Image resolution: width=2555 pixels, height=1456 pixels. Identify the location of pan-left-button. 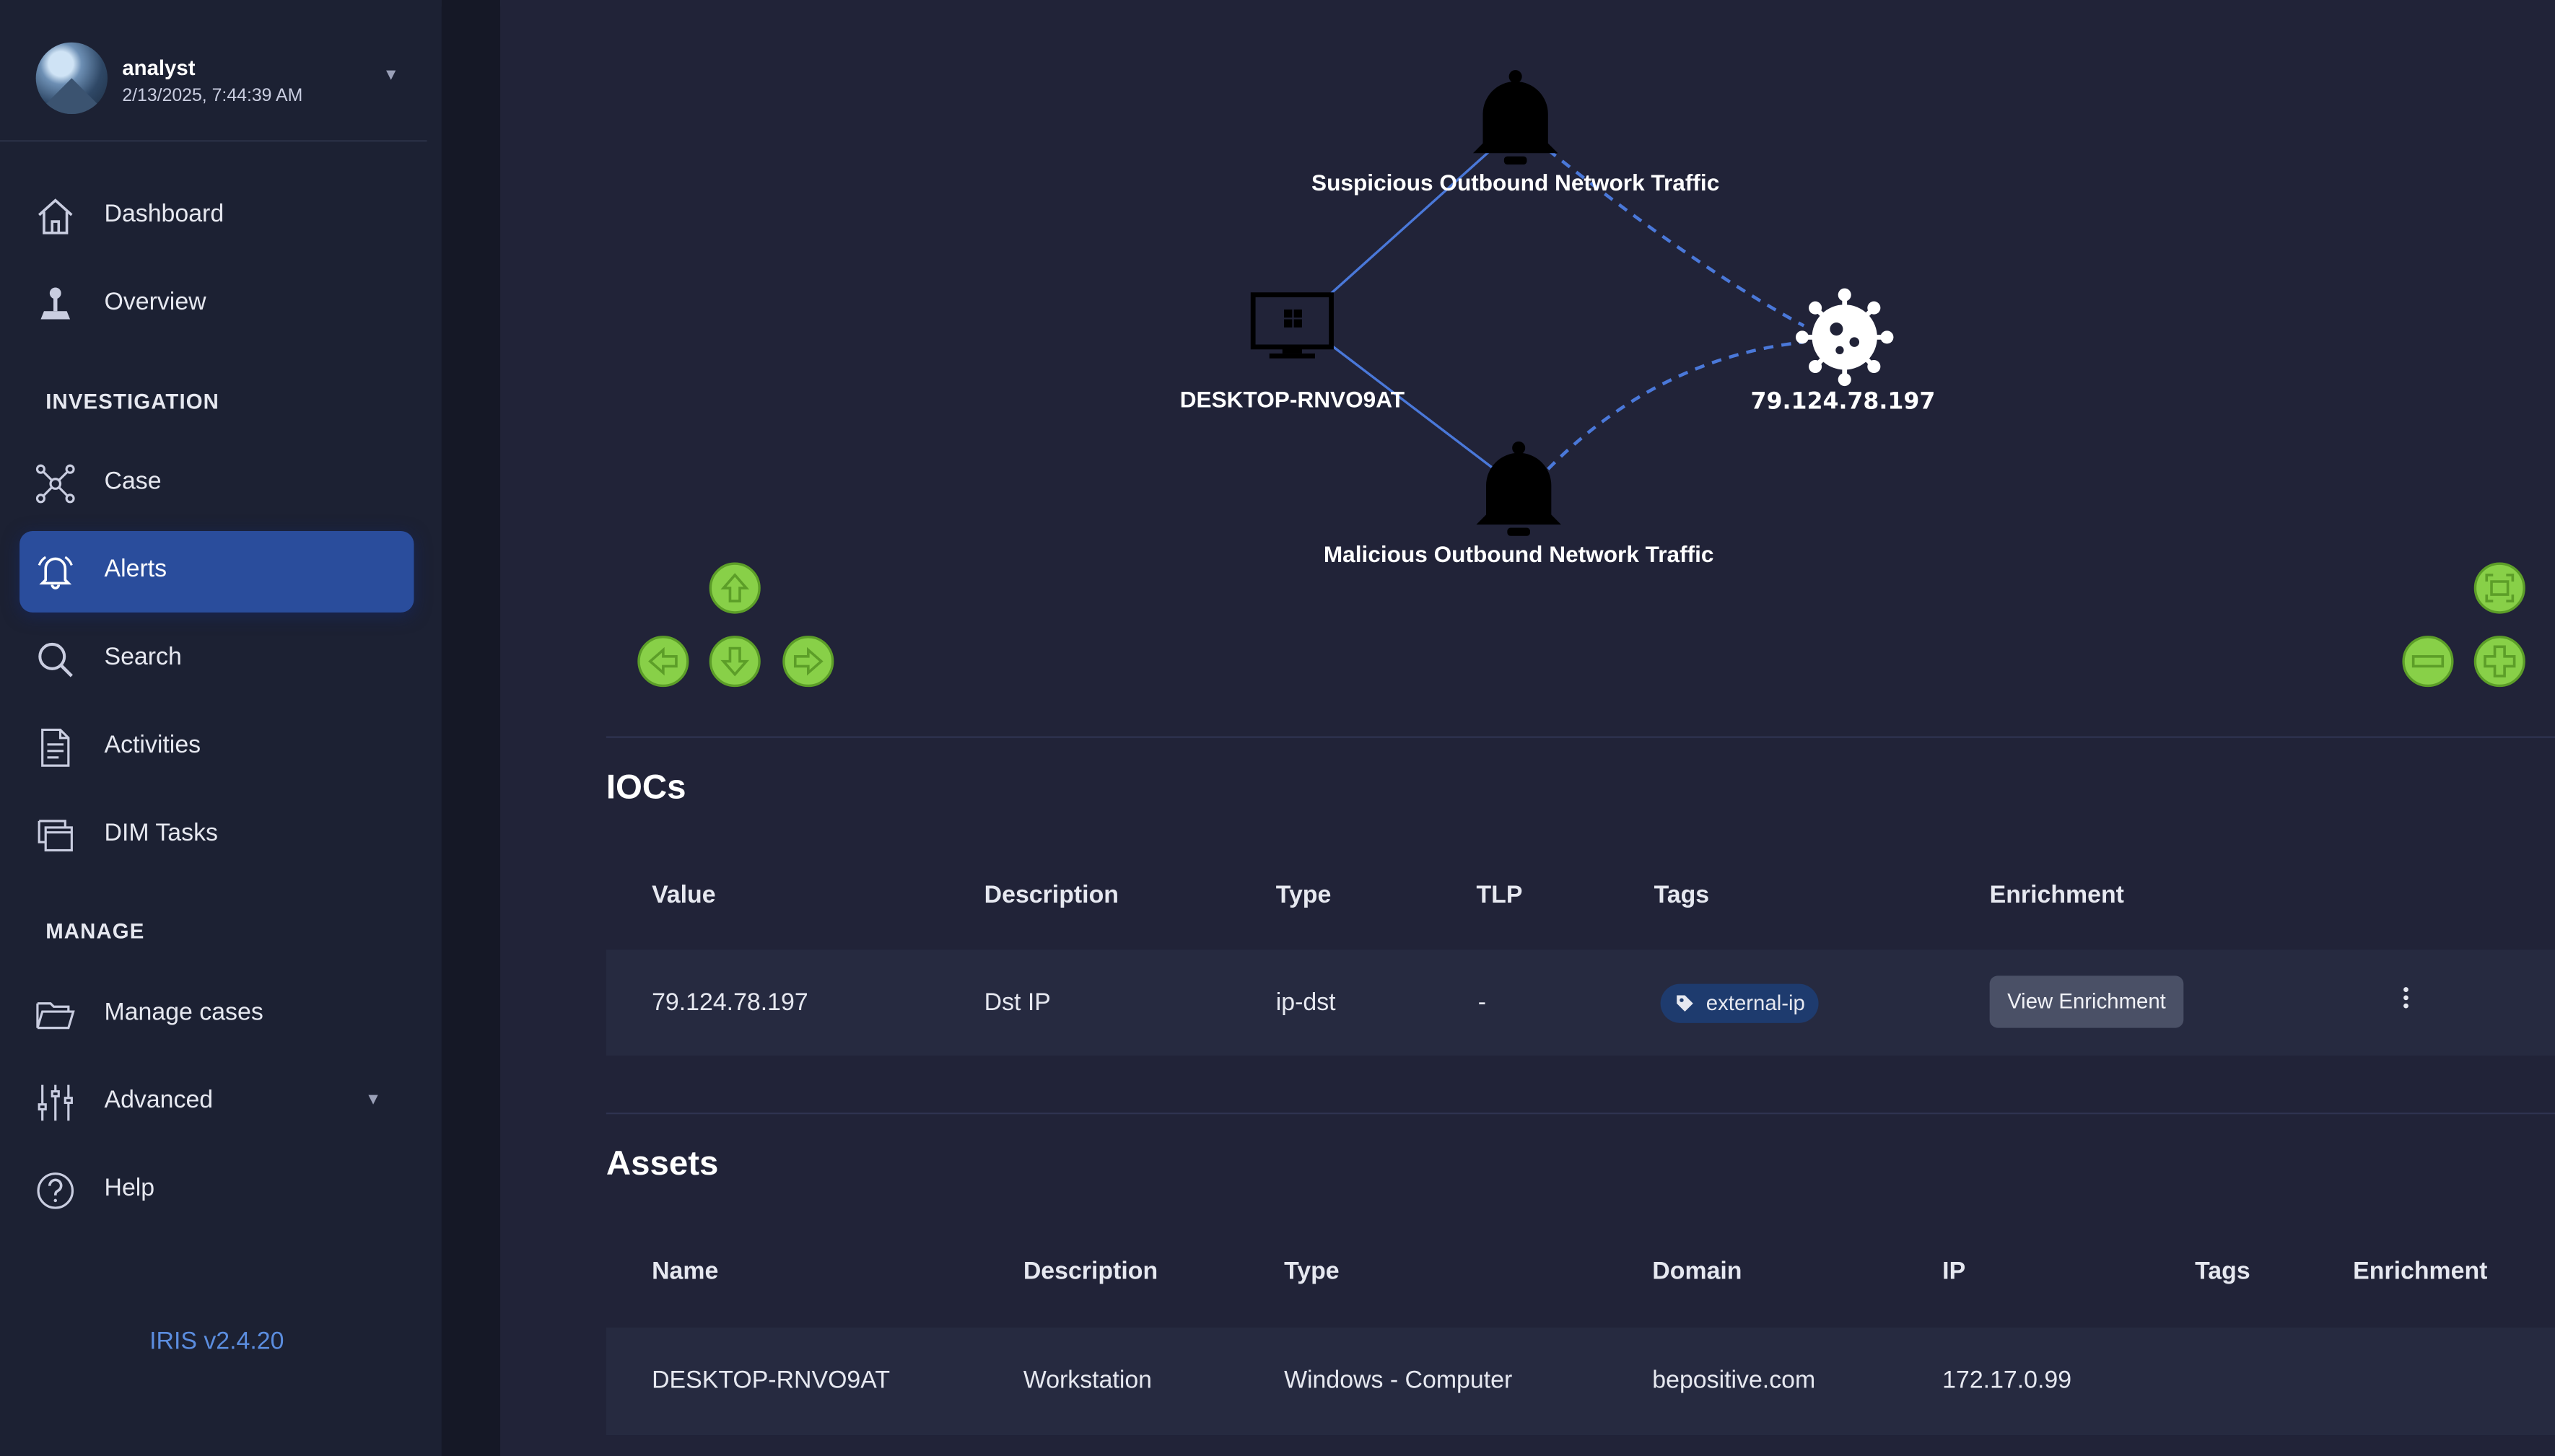
(663, 662).